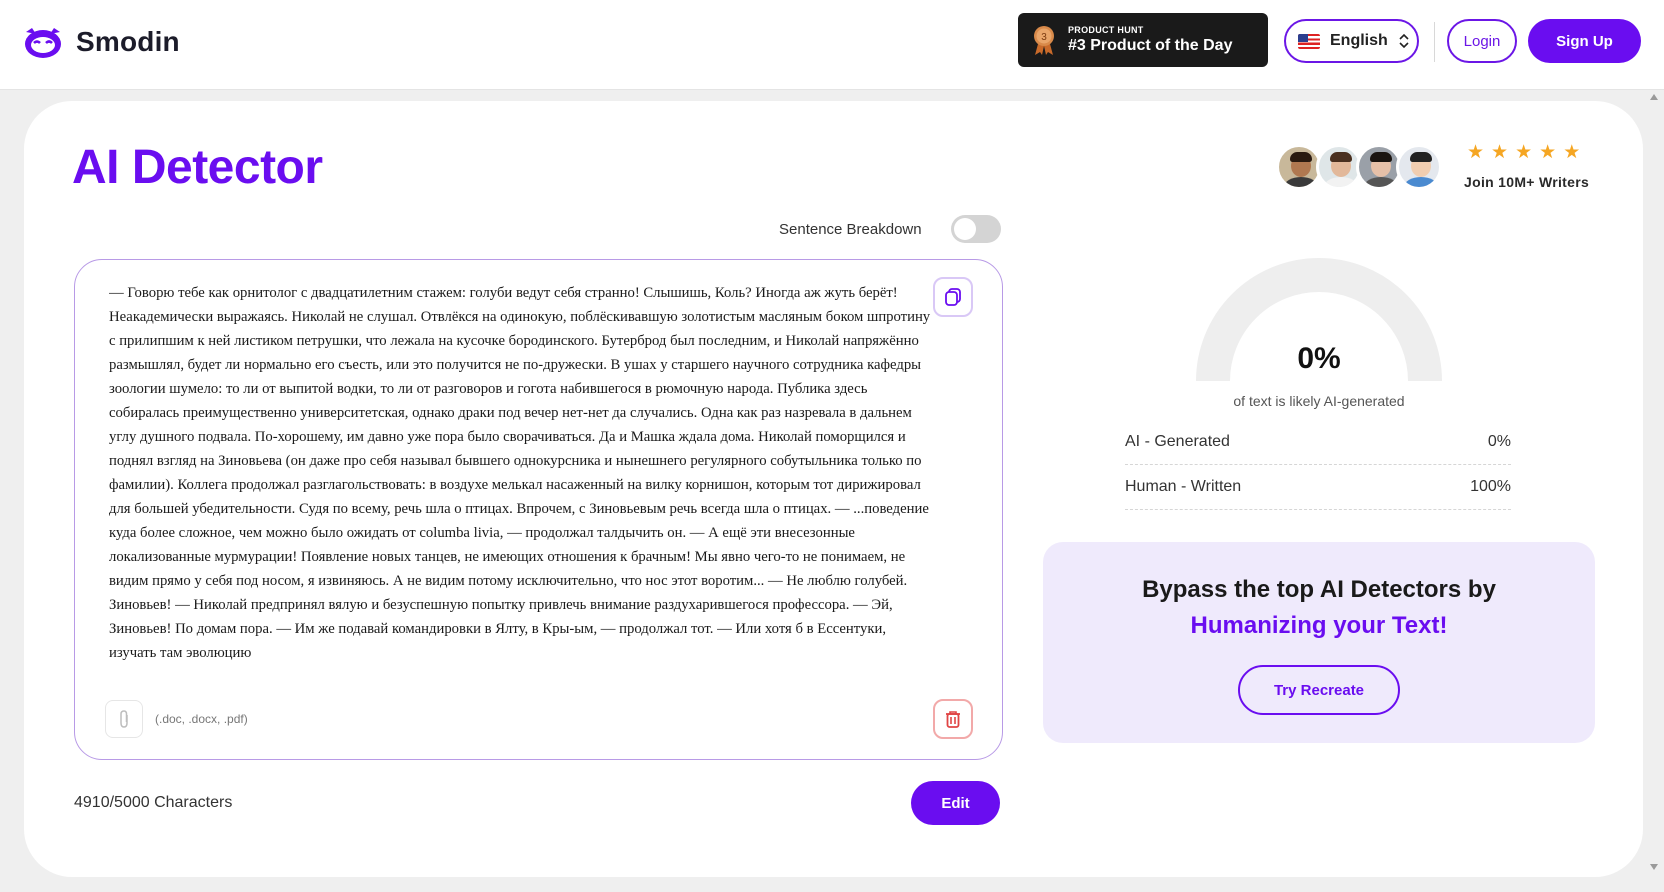 Image resolution: width=1664 pixels, height=892 pixels. I want to click on sentence-breakdown-toggle, so click(976, 229).